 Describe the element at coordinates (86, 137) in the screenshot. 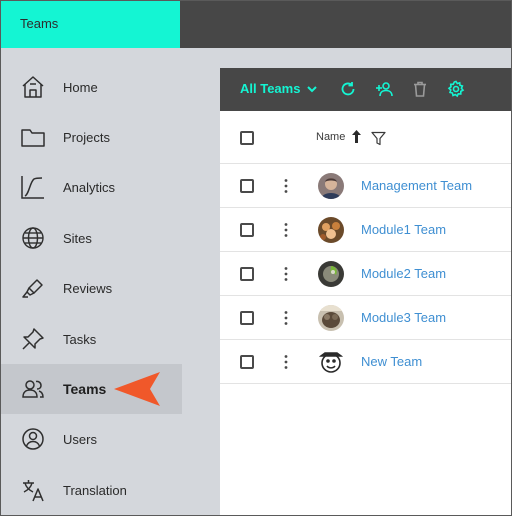

I see `sidebar-item-label: Projects` at that location.